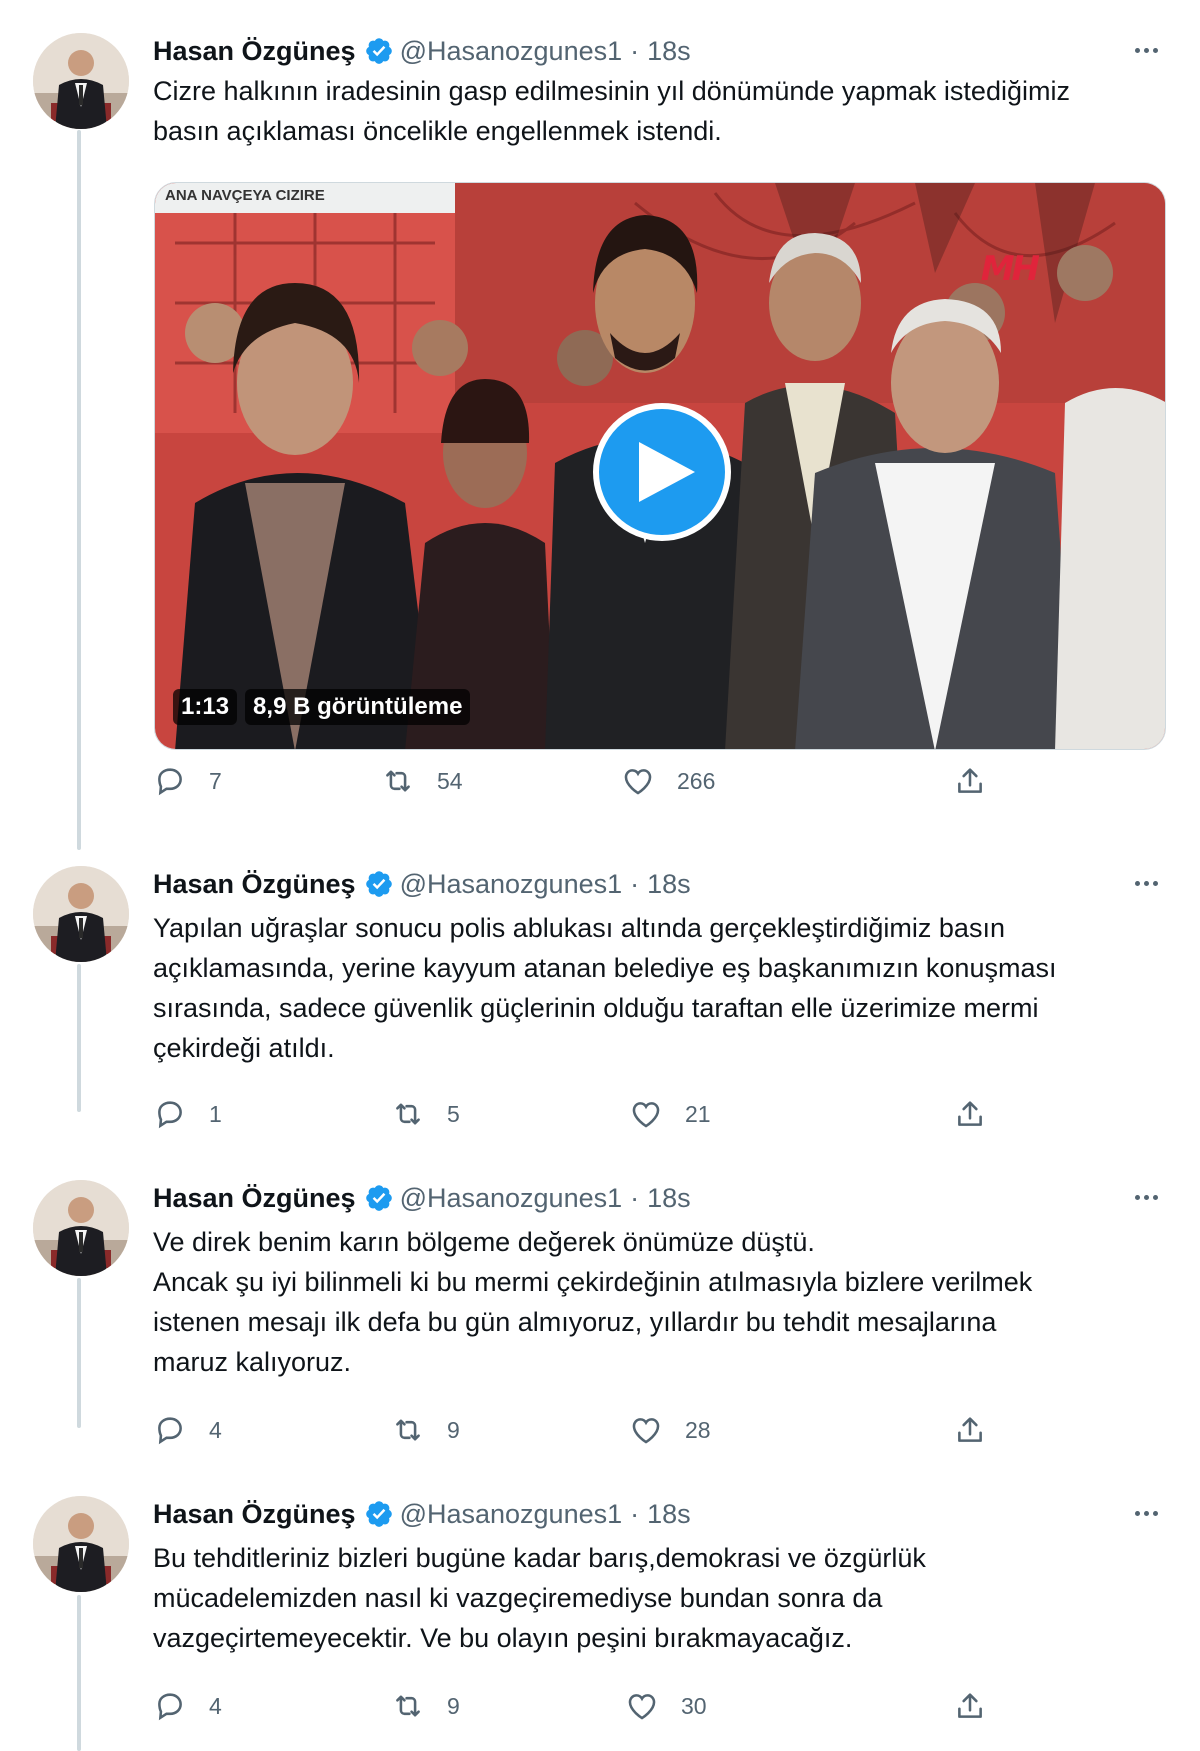  What do you see at coordinates (698, 1429) in the screenshot?
I see `like-count: 28` at bounding box center [698, 1429].